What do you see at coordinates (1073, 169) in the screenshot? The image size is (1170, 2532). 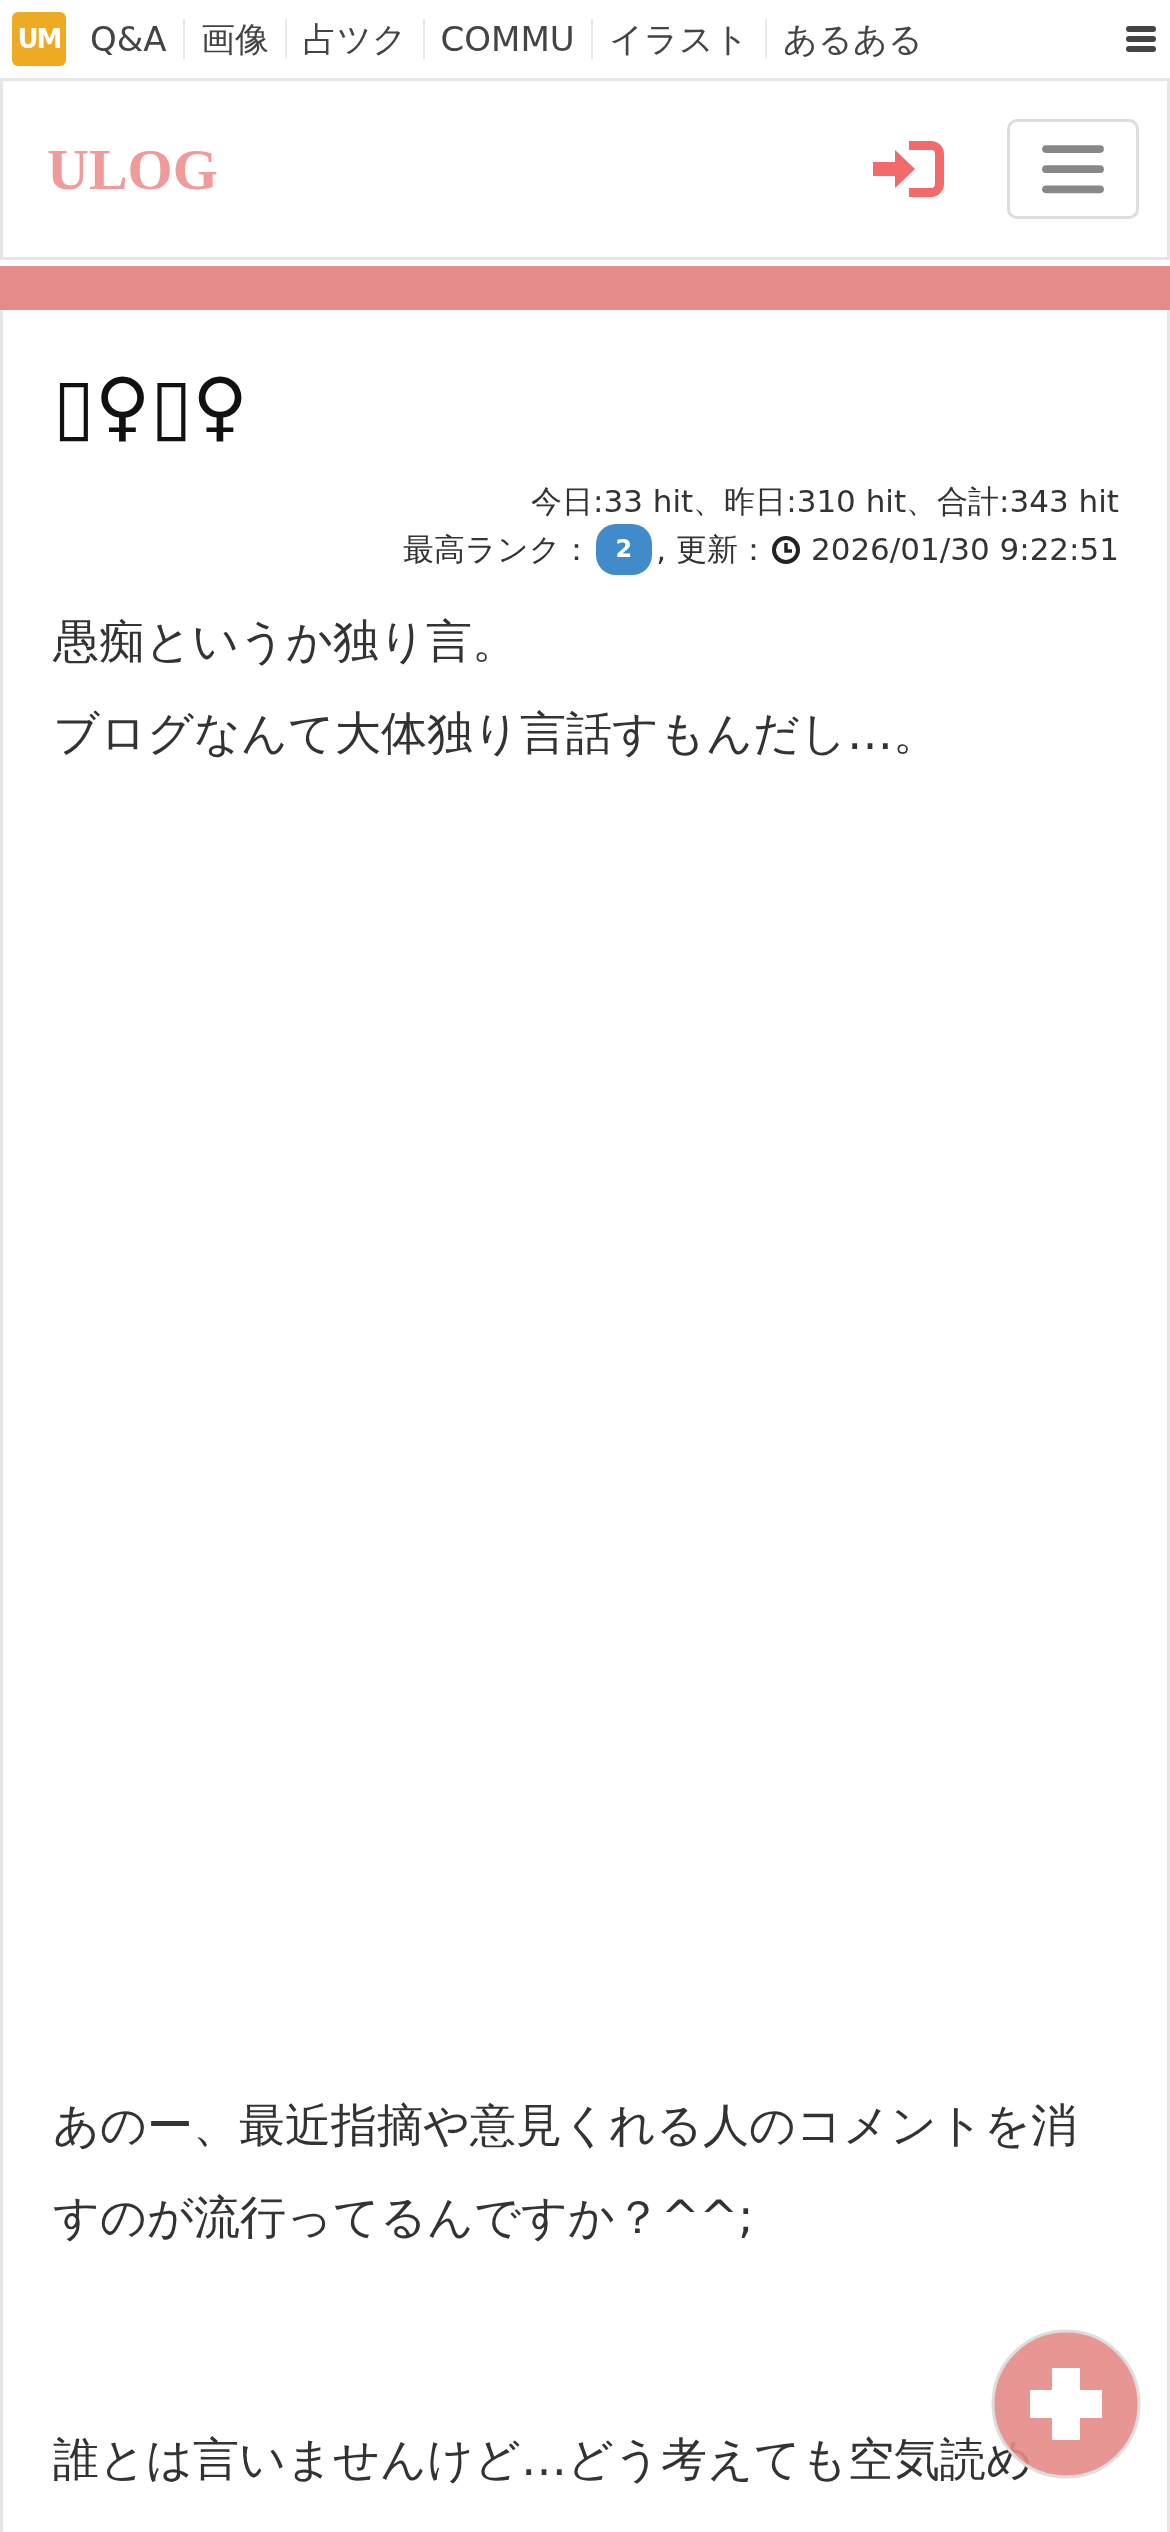 I see `menu-toggle-button` at bounding box center [1073, 169].